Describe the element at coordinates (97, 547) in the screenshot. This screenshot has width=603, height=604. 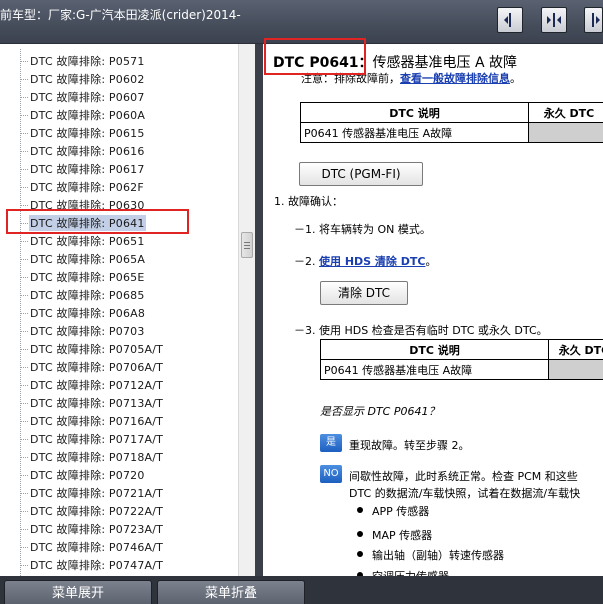
I see `tree-item-label: DTC 故障排除: P0746A/T` at that location.